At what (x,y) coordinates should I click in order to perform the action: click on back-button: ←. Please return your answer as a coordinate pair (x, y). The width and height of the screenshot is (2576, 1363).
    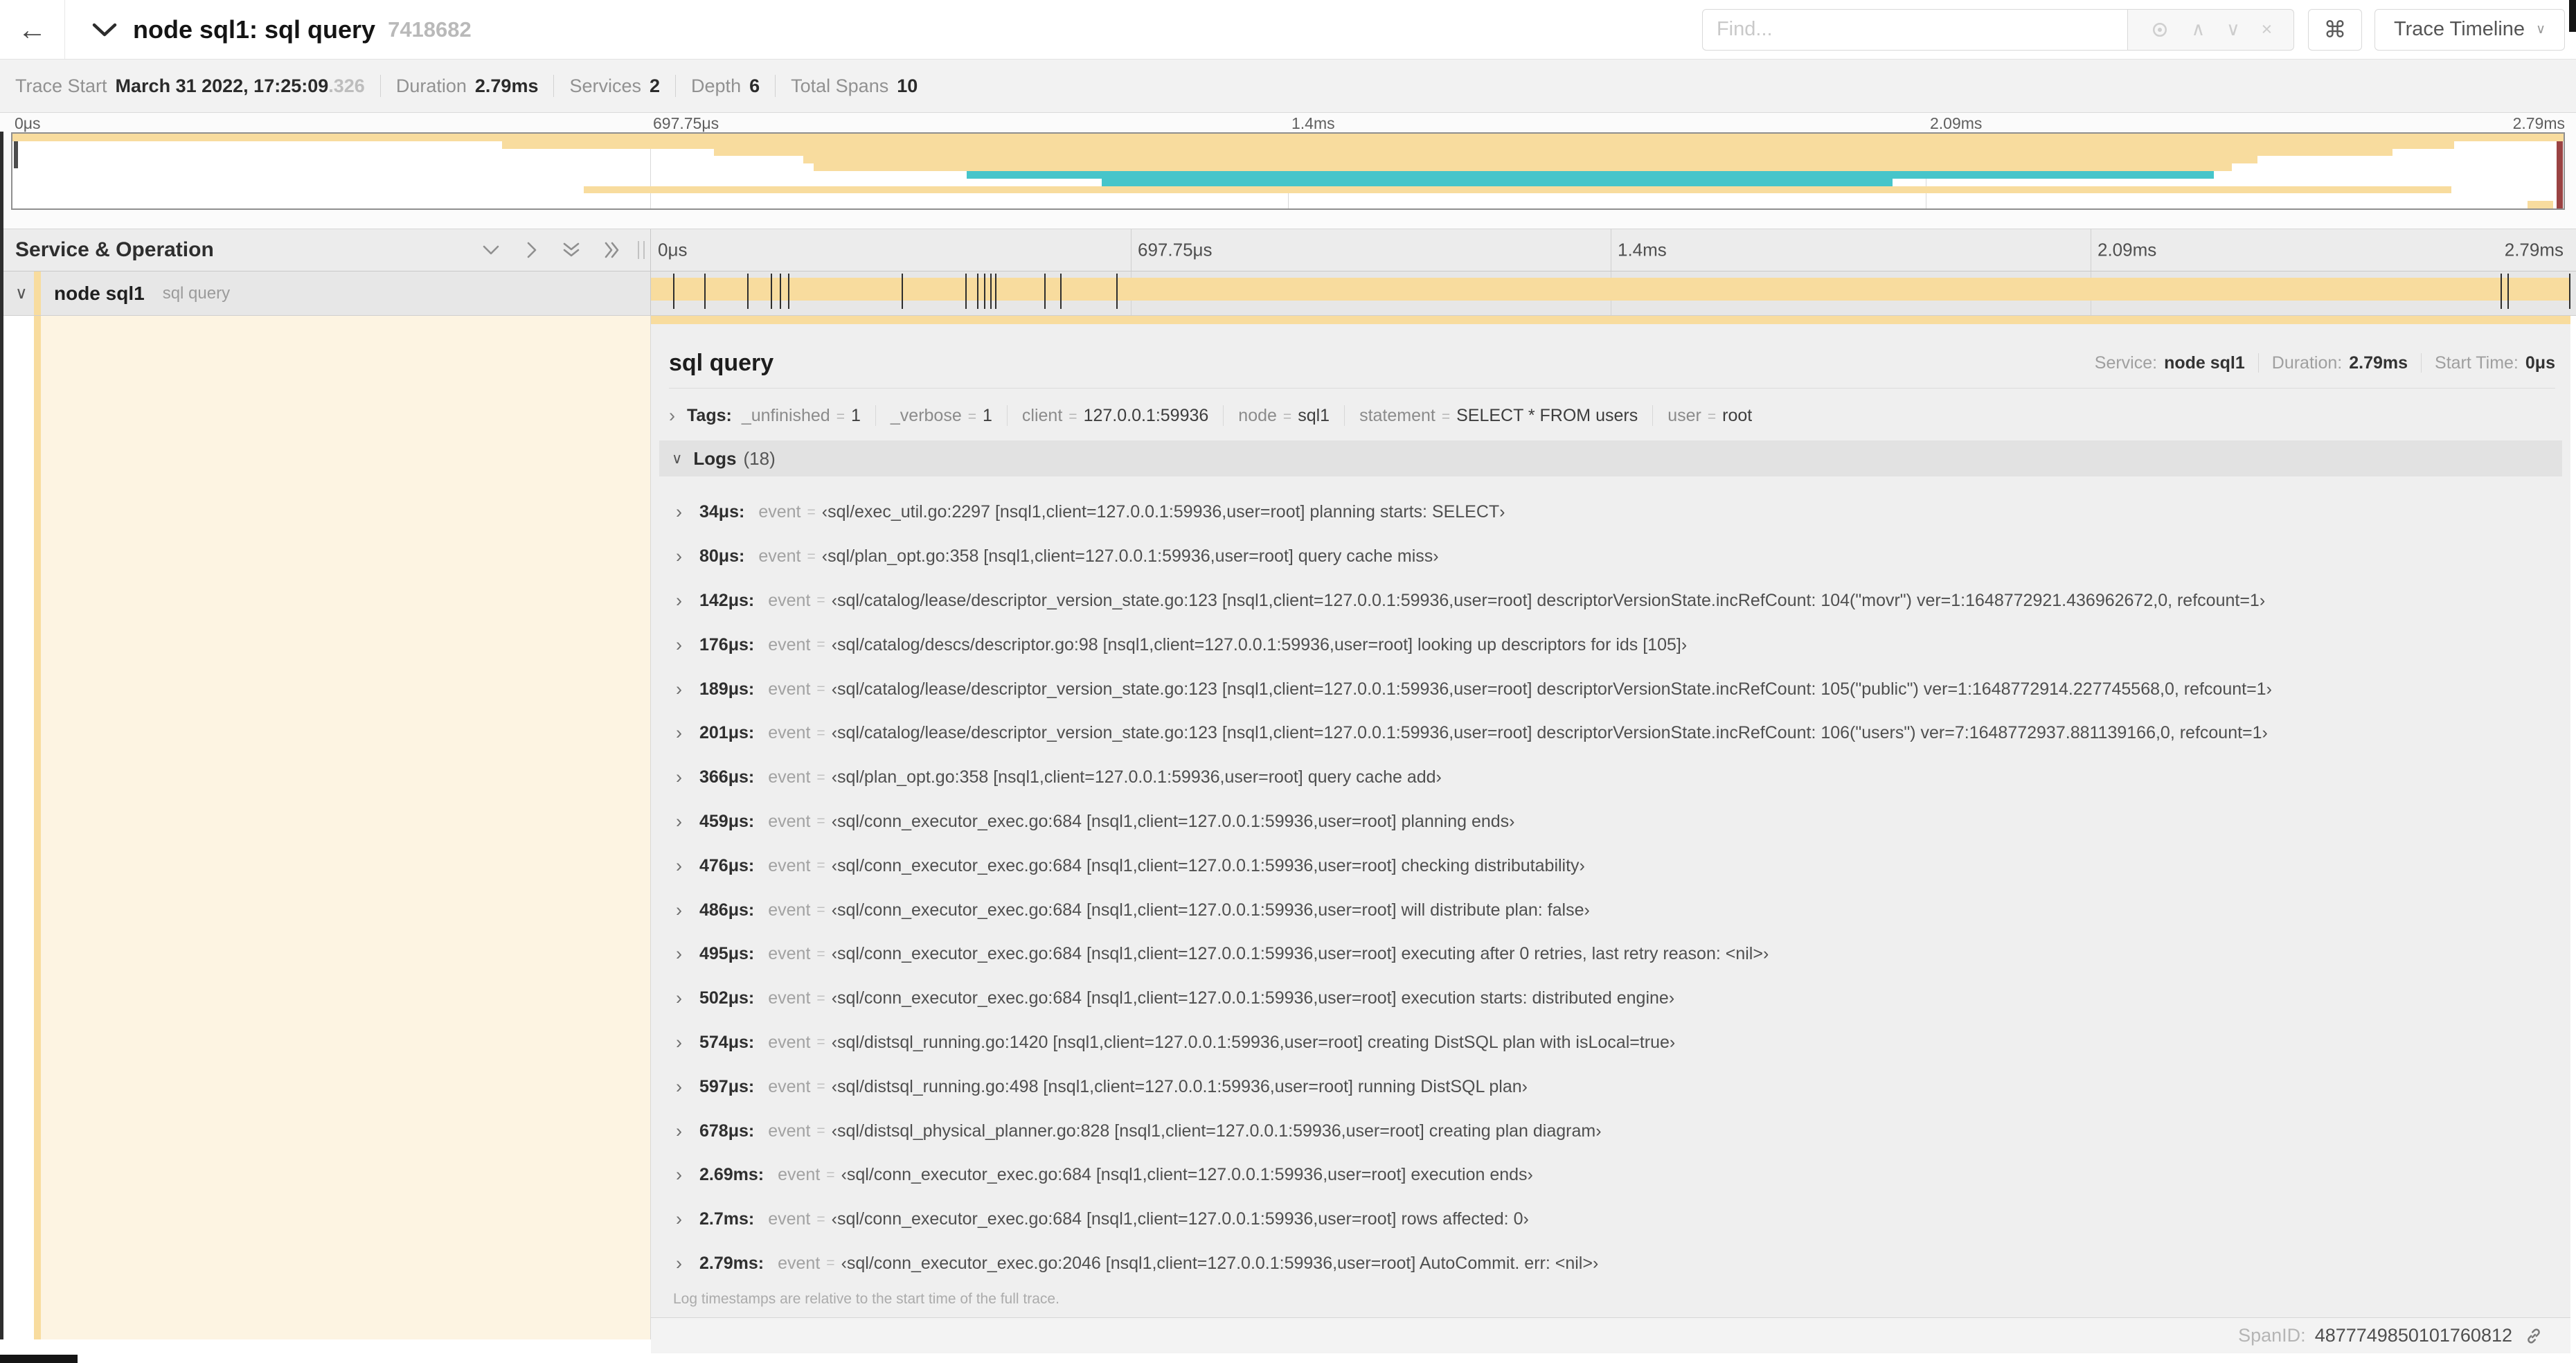
    Looking at the image, I should click on (32, 30).